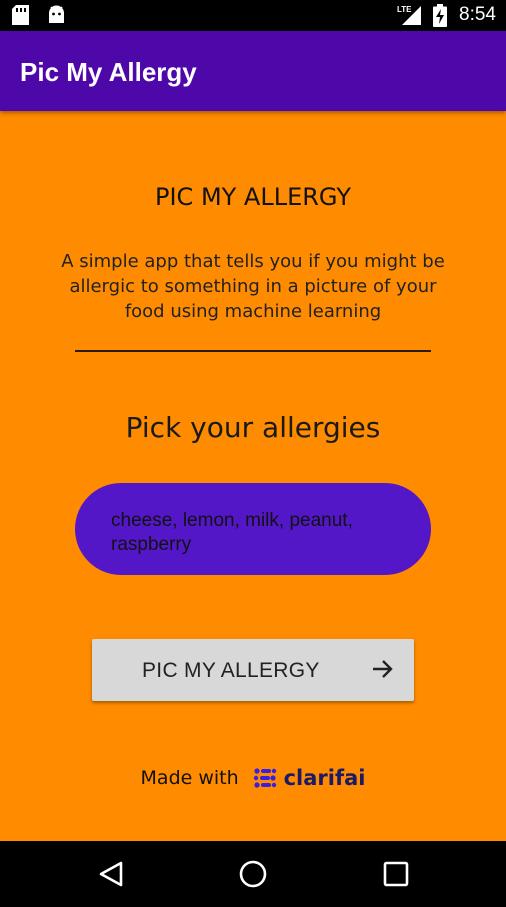 This screenshot has height=907, width=506. I want to click on arrow-right-icon, so click(383, 671).